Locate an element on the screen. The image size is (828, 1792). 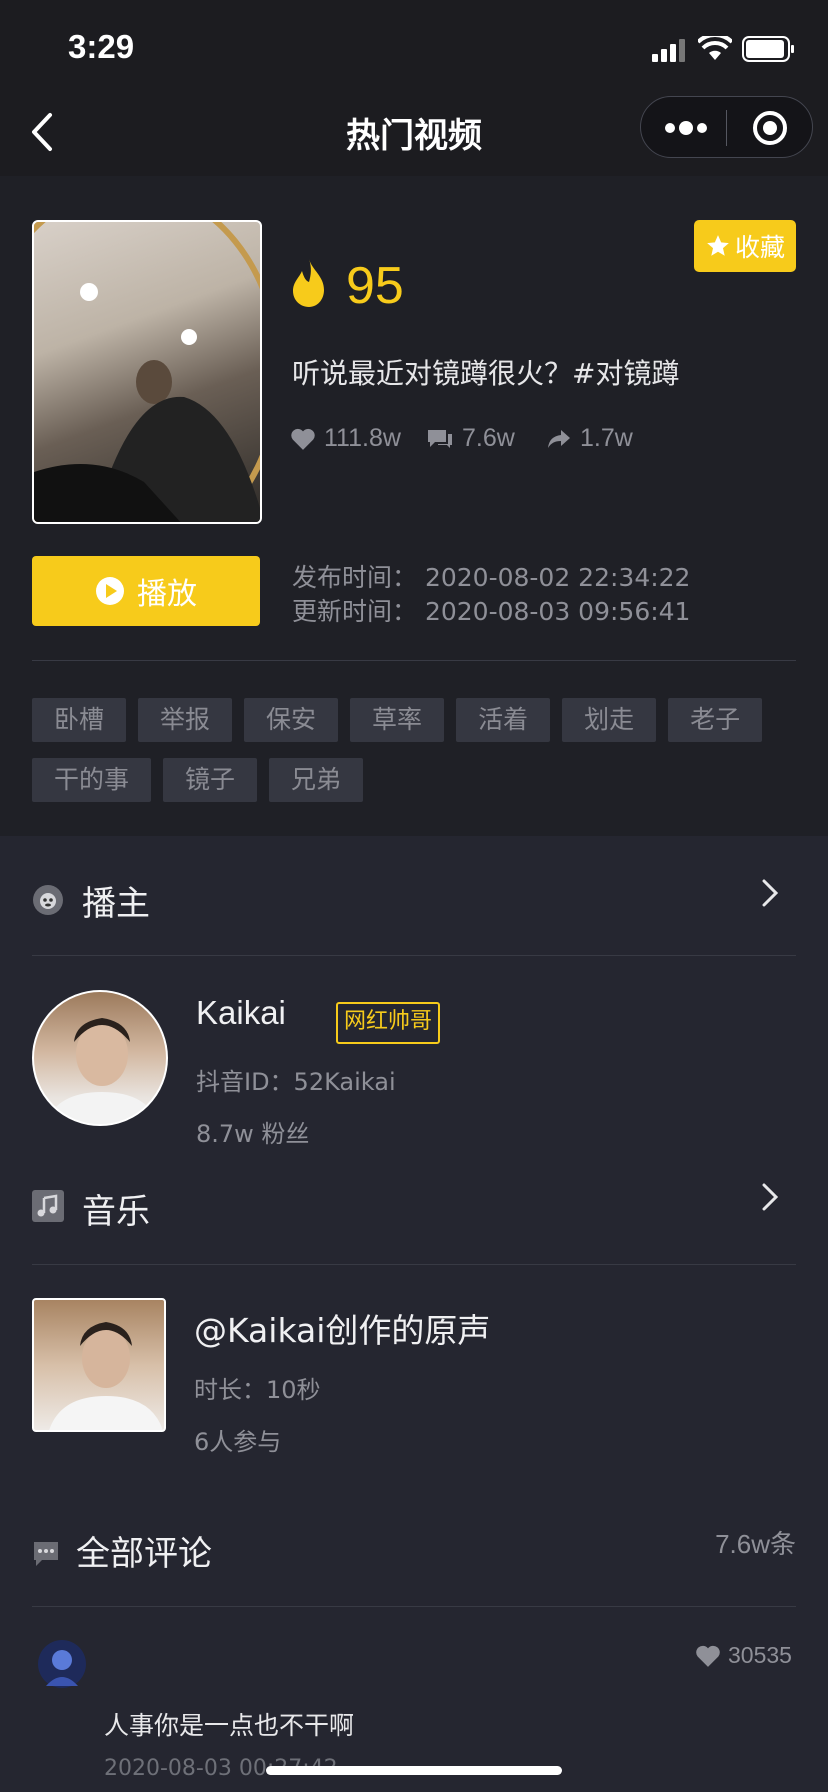
music-title: @Kaikai创作的原声 is located at coordinates (342, 1330).